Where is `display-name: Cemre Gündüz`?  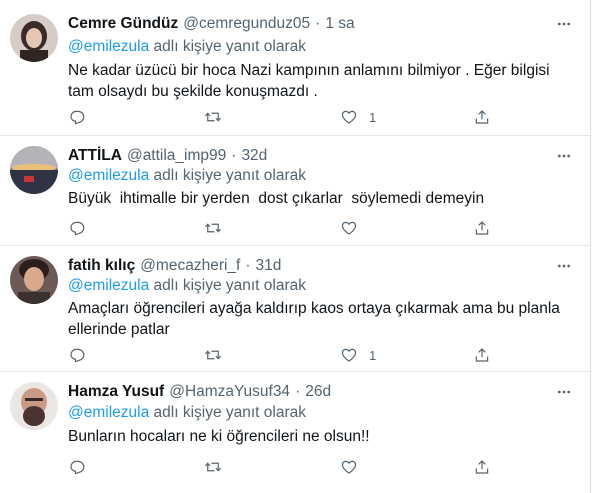 display-name: Cemre Gündüz is located at coordinates (123, 24).